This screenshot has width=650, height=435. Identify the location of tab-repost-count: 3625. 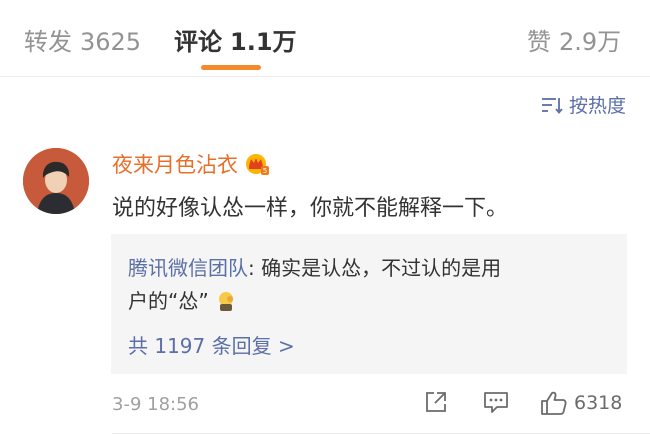
(111, 42).